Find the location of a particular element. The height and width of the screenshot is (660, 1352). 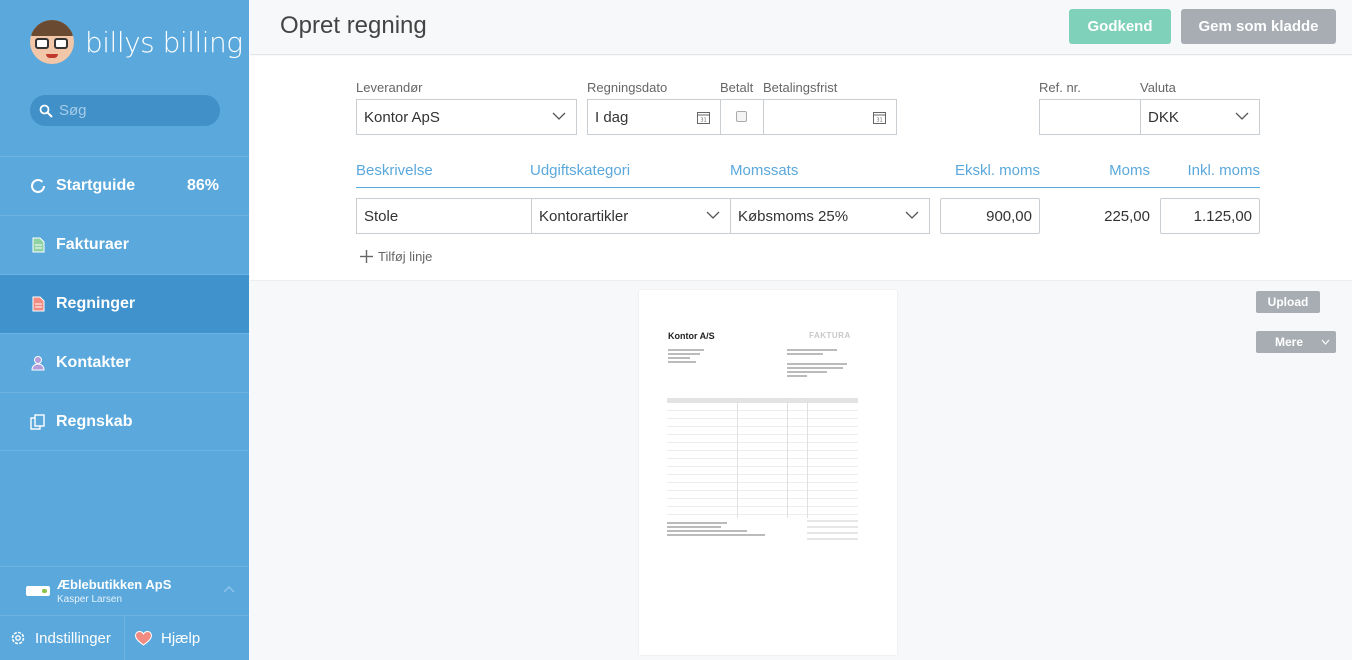

vendor-select: Kontor ApS is located at coordinates (466, 117).